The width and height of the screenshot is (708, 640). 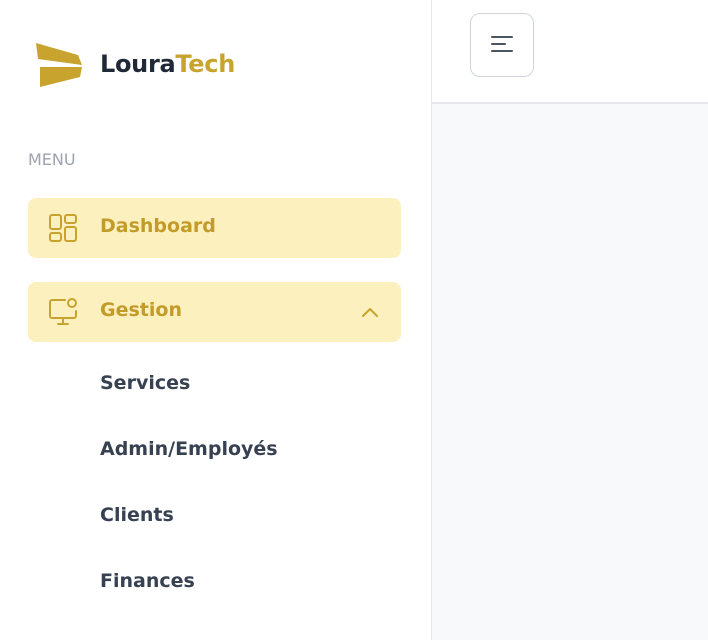 What do you see at coordinates (158, 226) in the screenshot?
I see `sidebar-item-label: Dashboard` at bounding box center [158, 226].